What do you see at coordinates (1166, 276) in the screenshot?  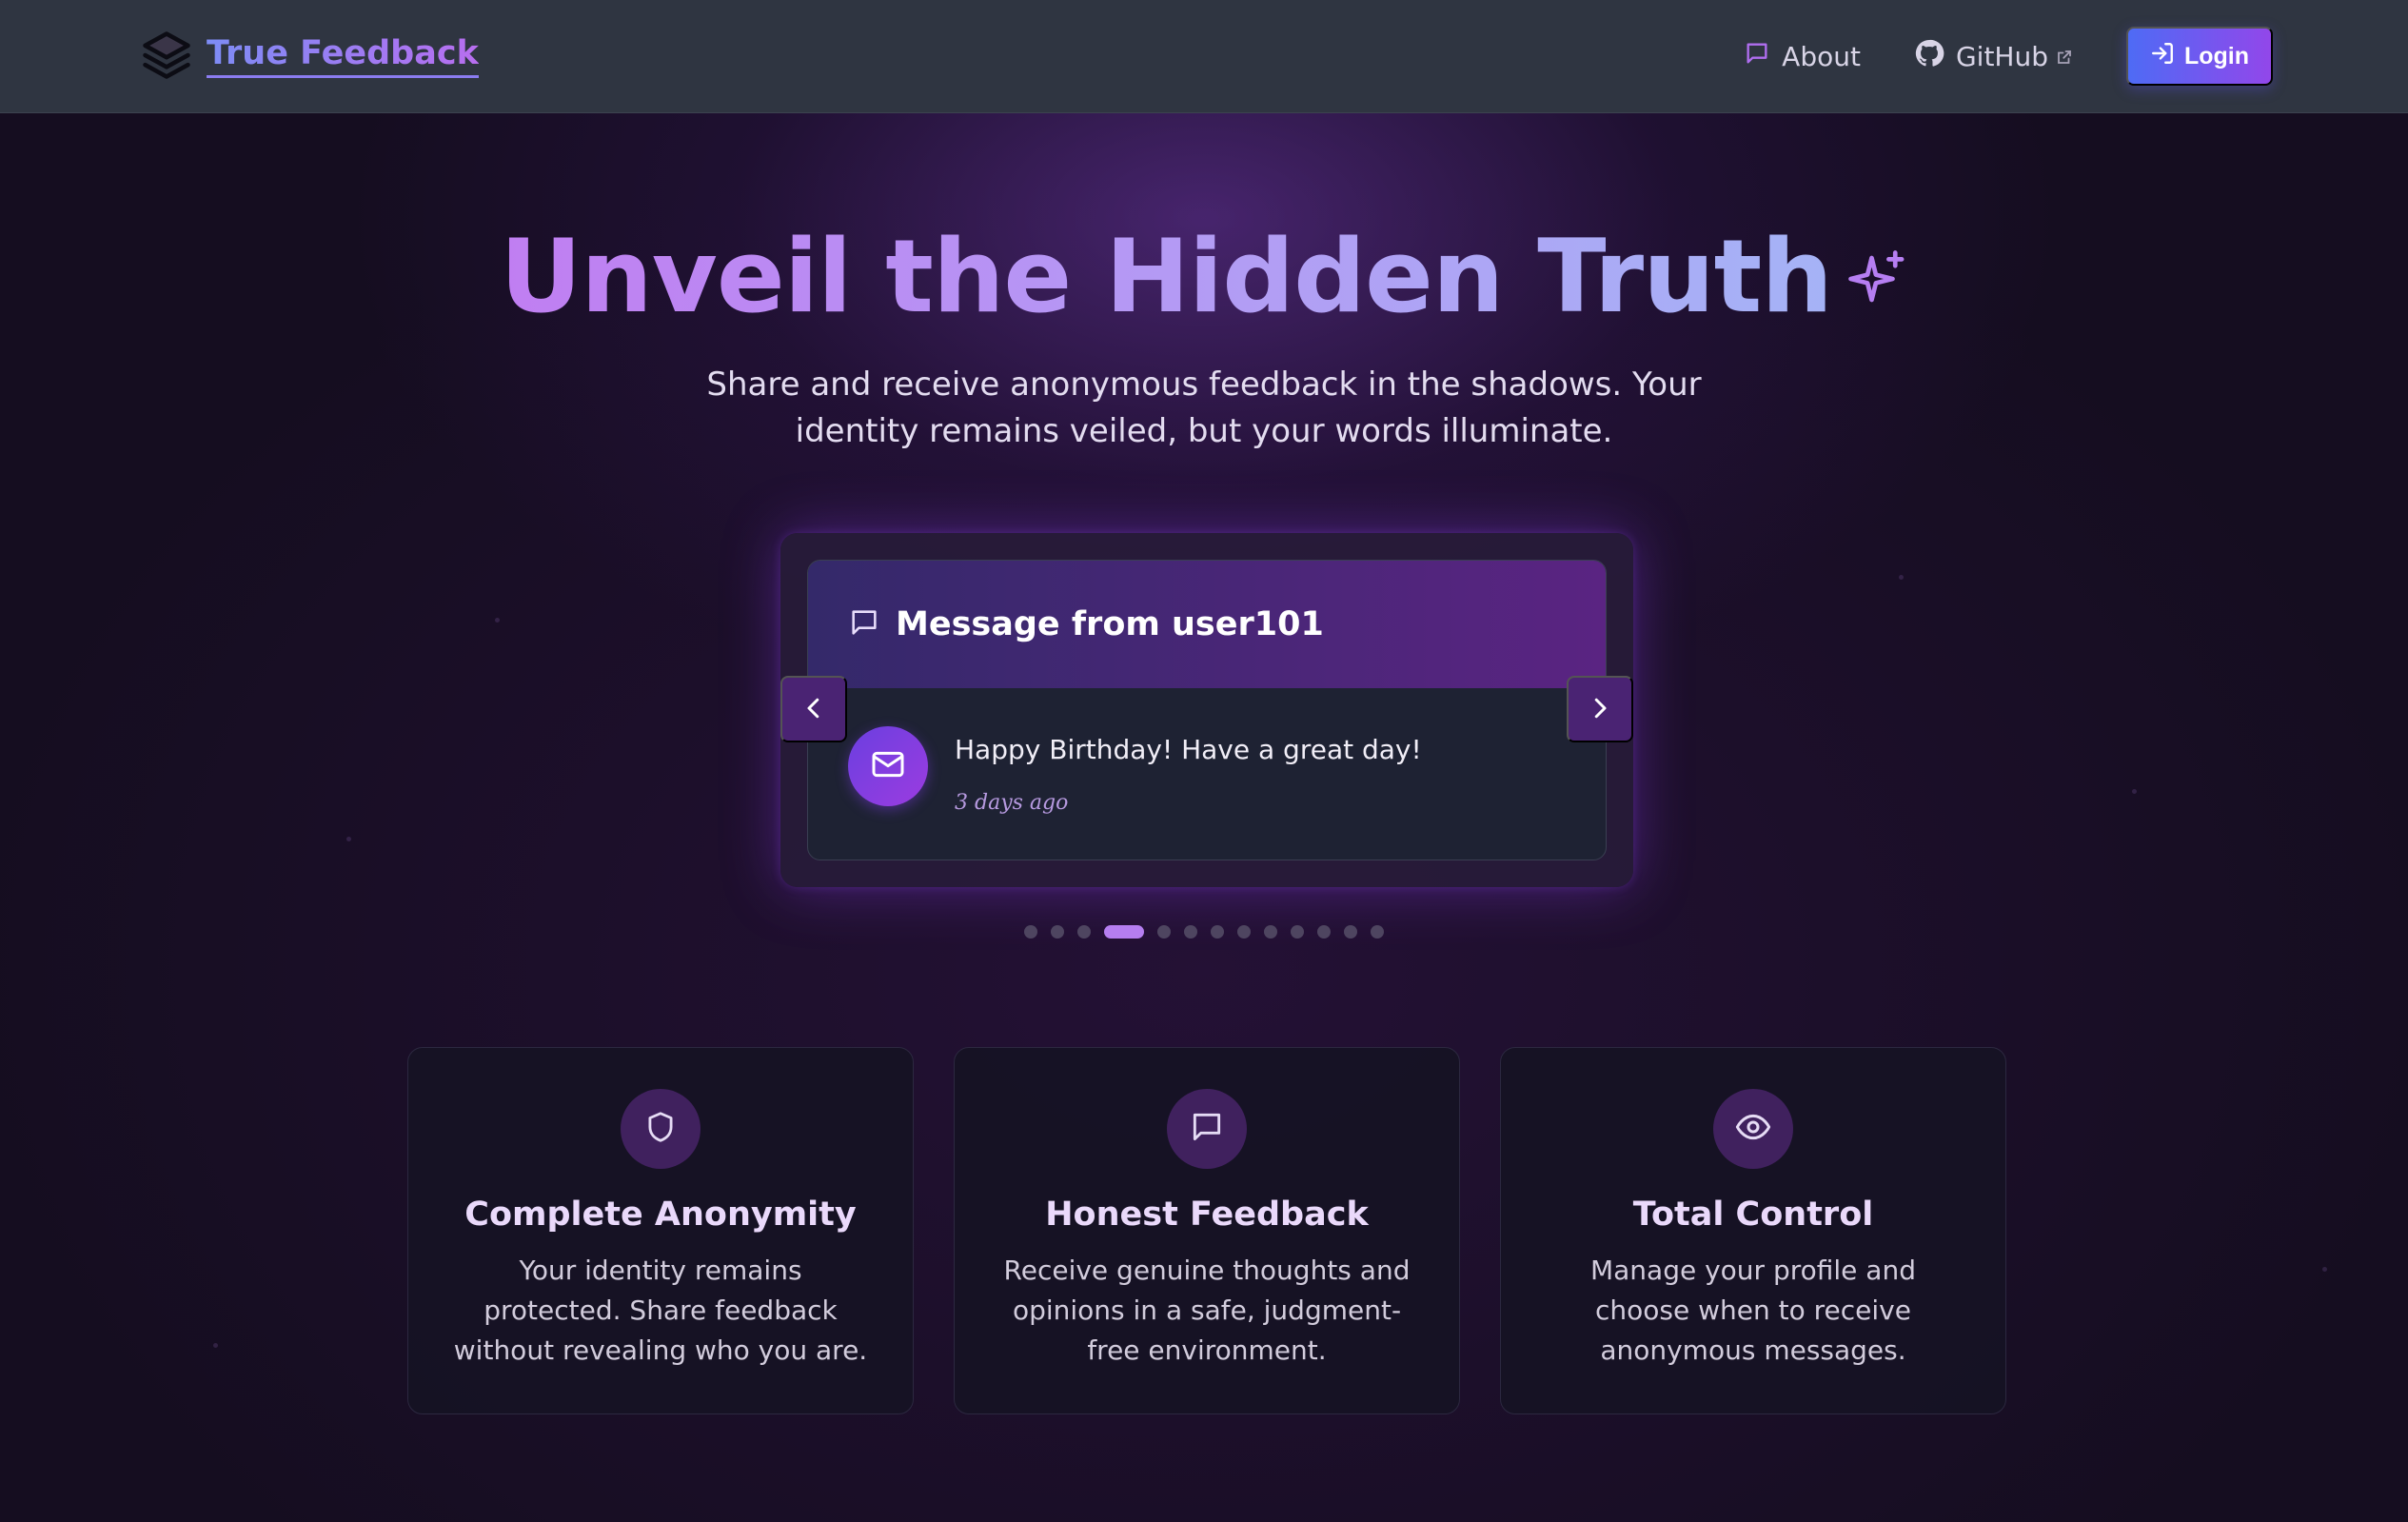 I see `hero-title-text: Unveil the Hidden Truth` at bounding box center [1166, 276].